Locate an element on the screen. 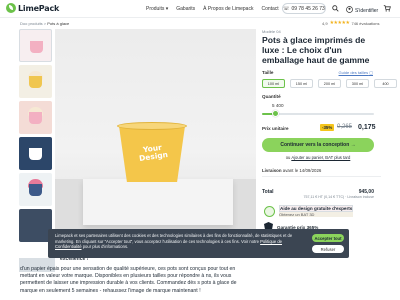 The image size is (400, 300). logo-text: LimePack is located at coordinates (39, 8).